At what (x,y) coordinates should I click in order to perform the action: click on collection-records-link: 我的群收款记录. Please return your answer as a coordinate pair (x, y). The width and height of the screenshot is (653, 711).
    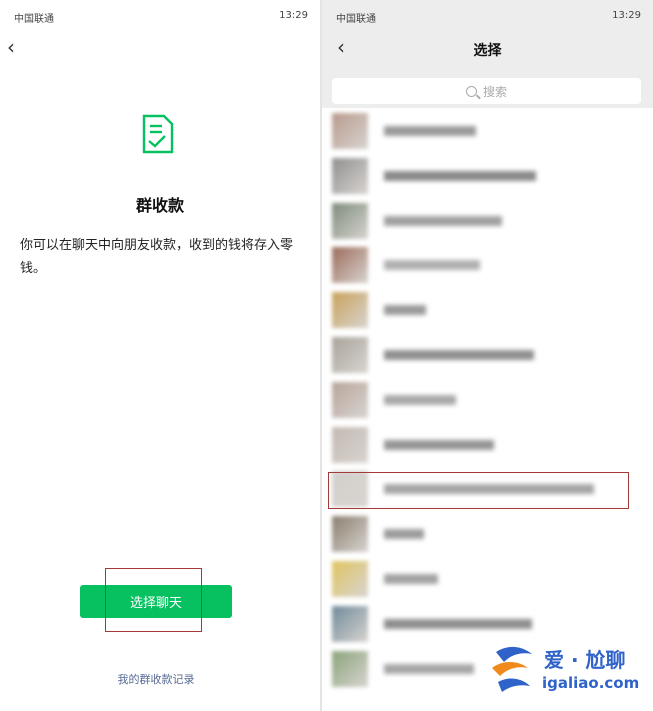
    Looking at the image, I should click on (156, 679).